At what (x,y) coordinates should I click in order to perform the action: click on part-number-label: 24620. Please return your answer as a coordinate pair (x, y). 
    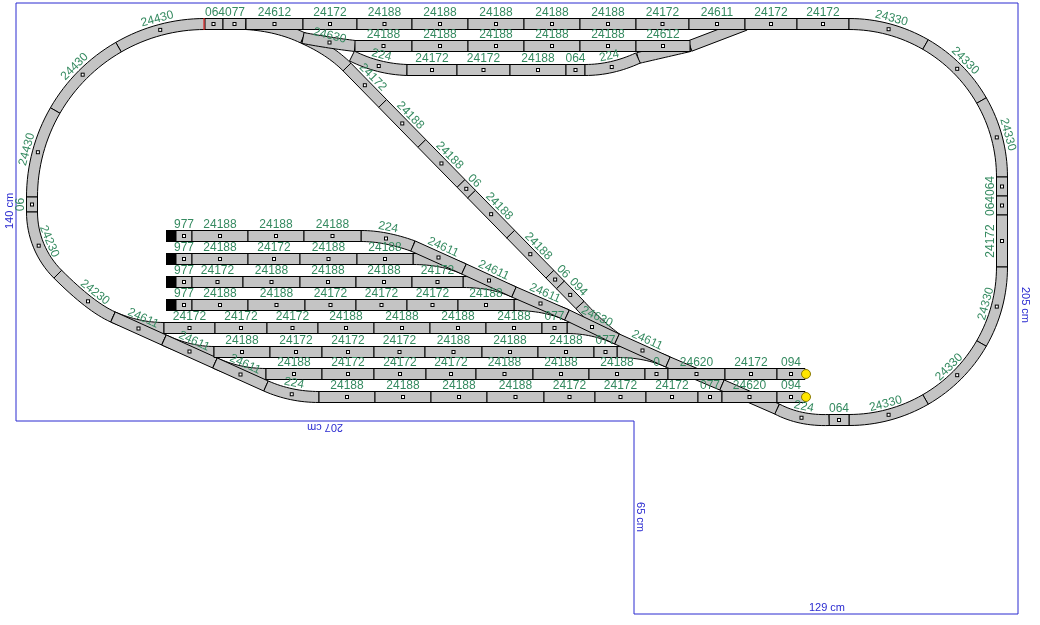
    Looking at the image, I should click on (696, 362).